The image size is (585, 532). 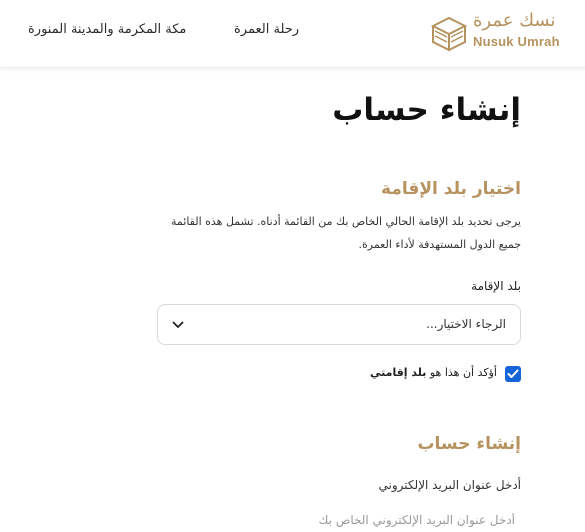 I want to click on nusuk-umrah-logo: نسك عمرة Nusuk Umrah, so click(x=504, y=34).